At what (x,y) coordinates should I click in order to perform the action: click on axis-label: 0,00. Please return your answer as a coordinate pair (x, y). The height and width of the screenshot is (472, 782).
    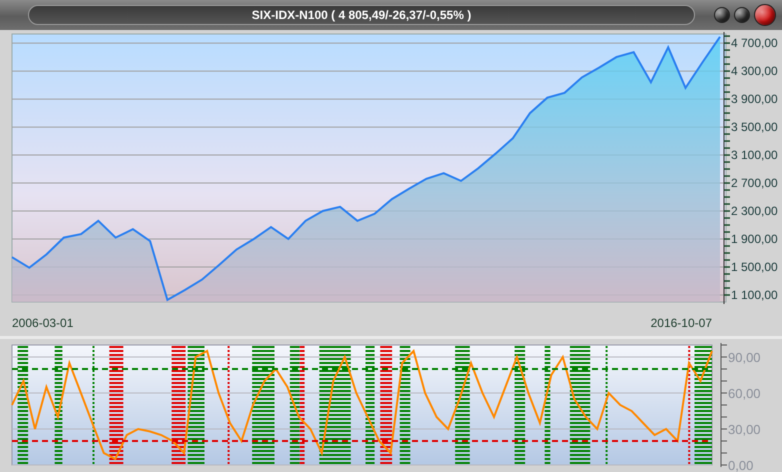
    Looking at the image, I should click on (741, 465).